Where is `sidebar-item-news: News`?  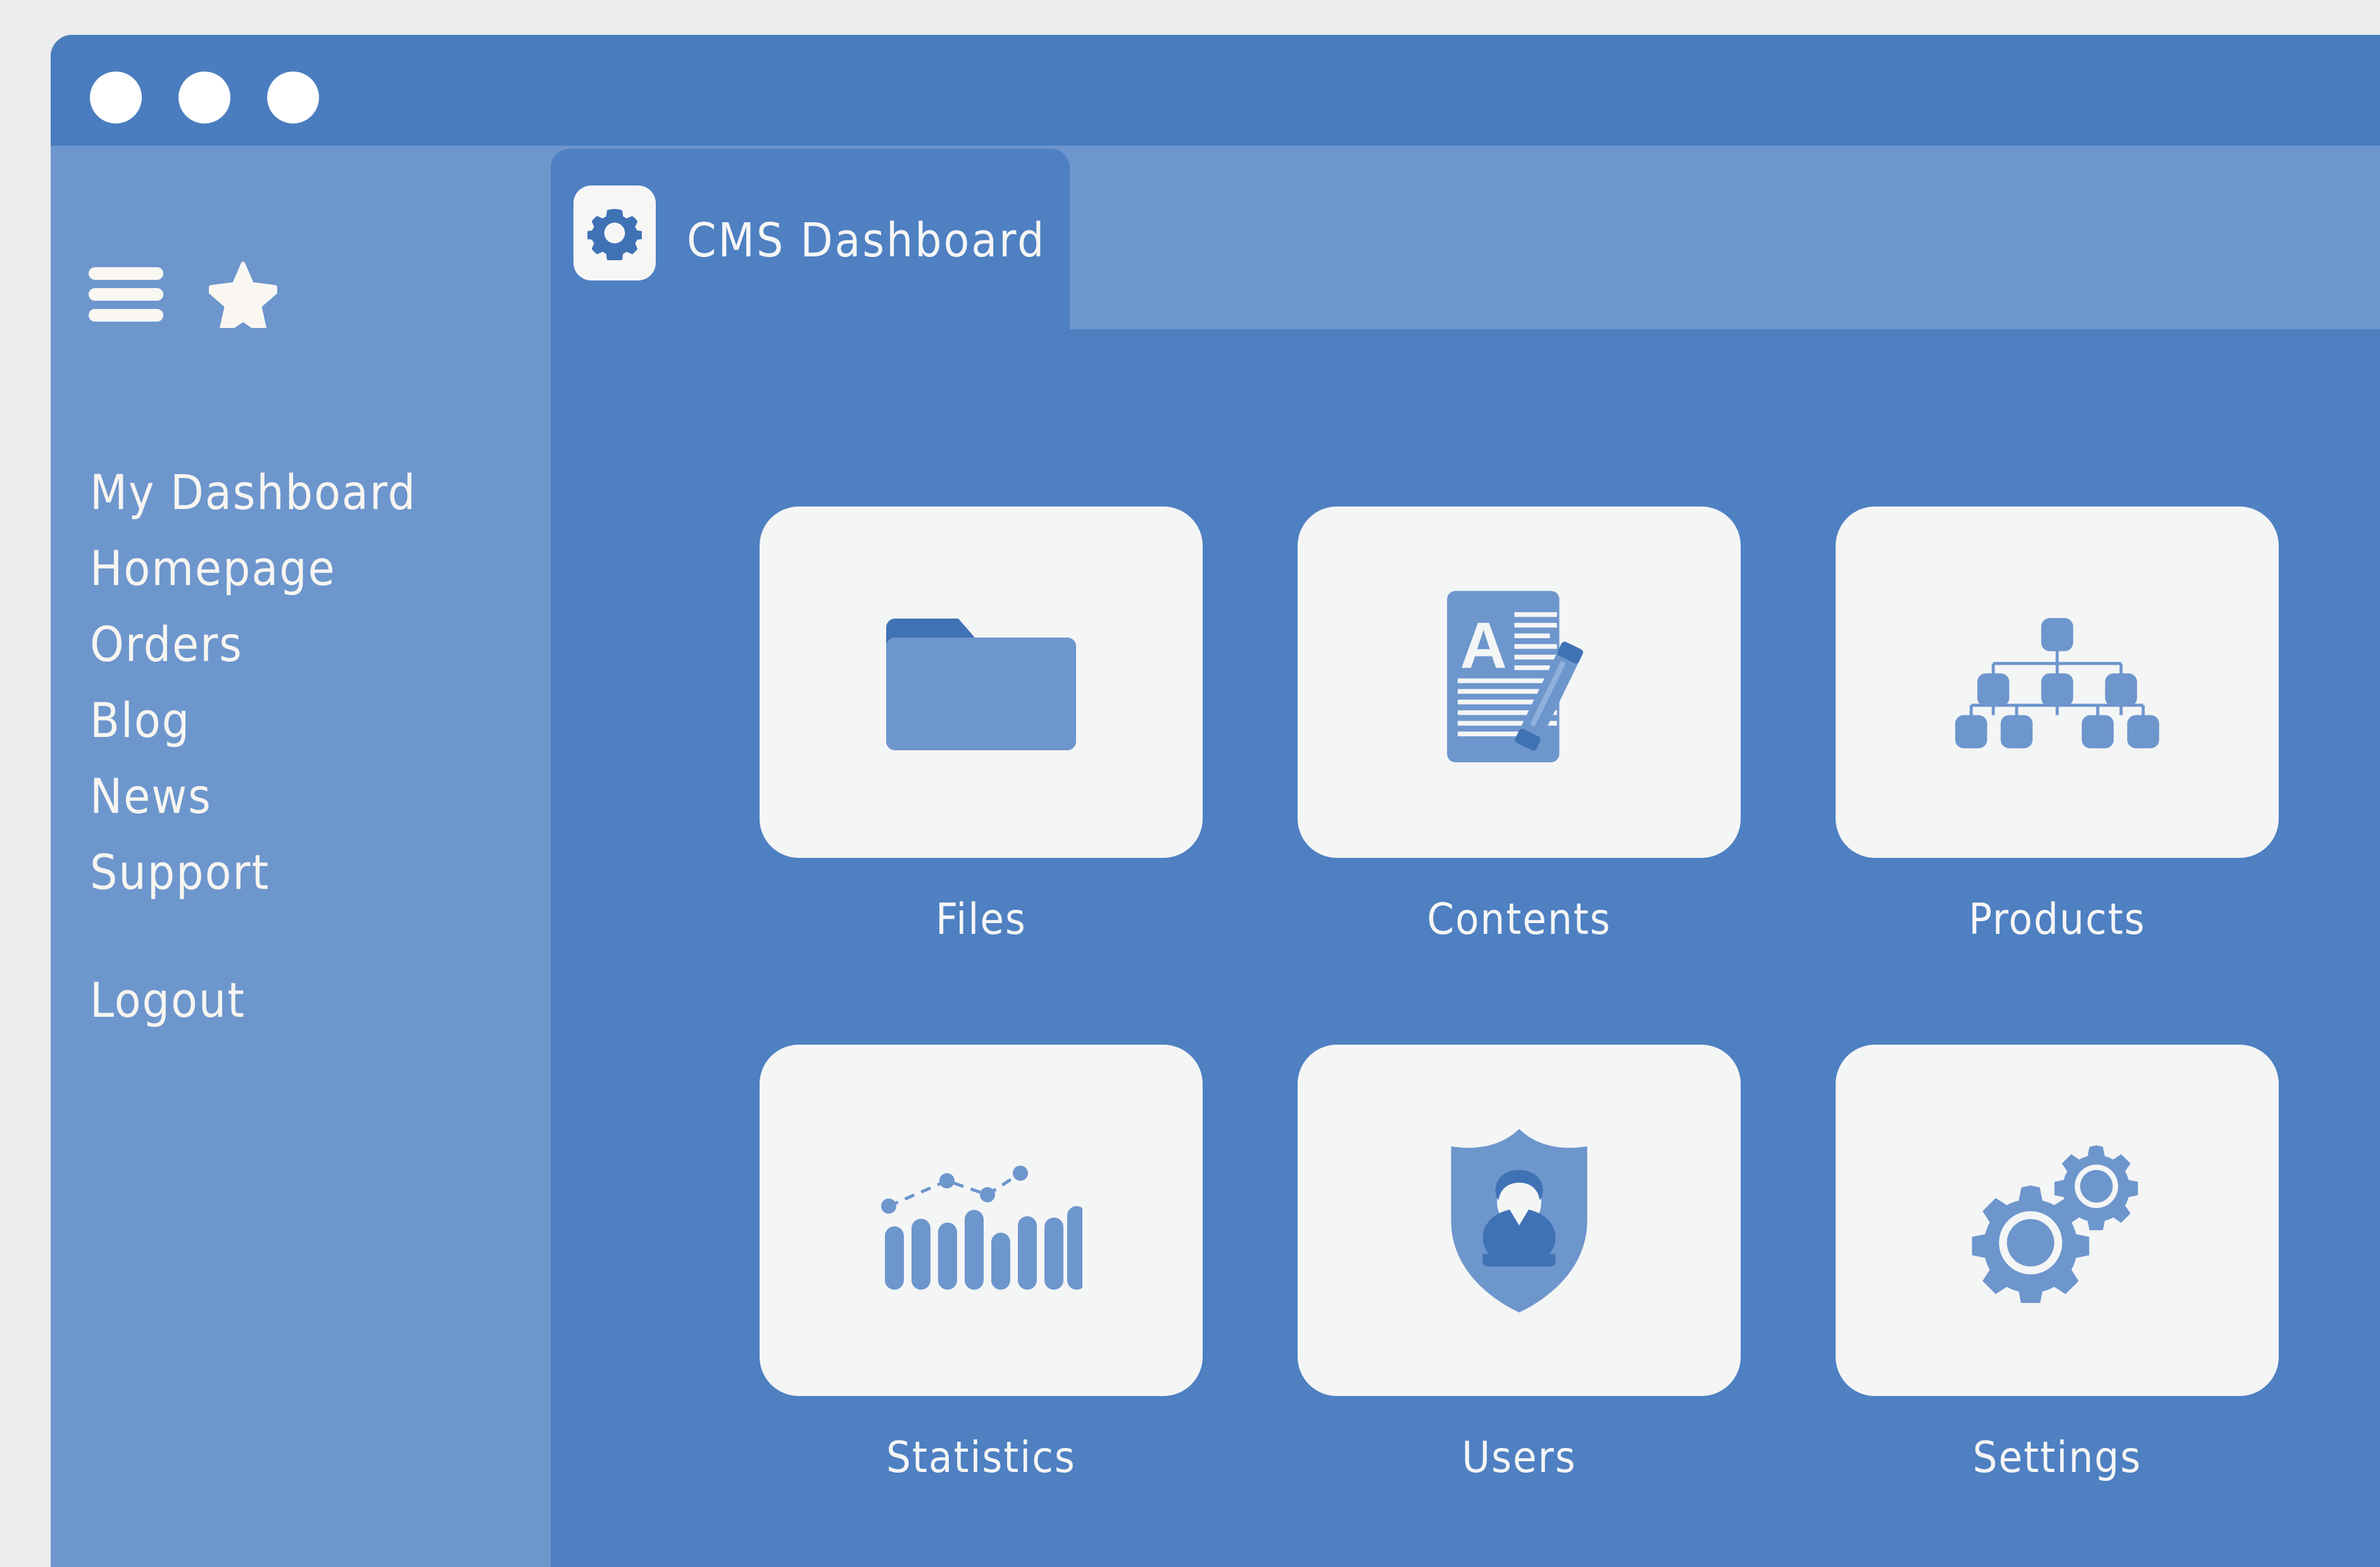 sidebar-item-news: News is located at coordinates (311, 796).